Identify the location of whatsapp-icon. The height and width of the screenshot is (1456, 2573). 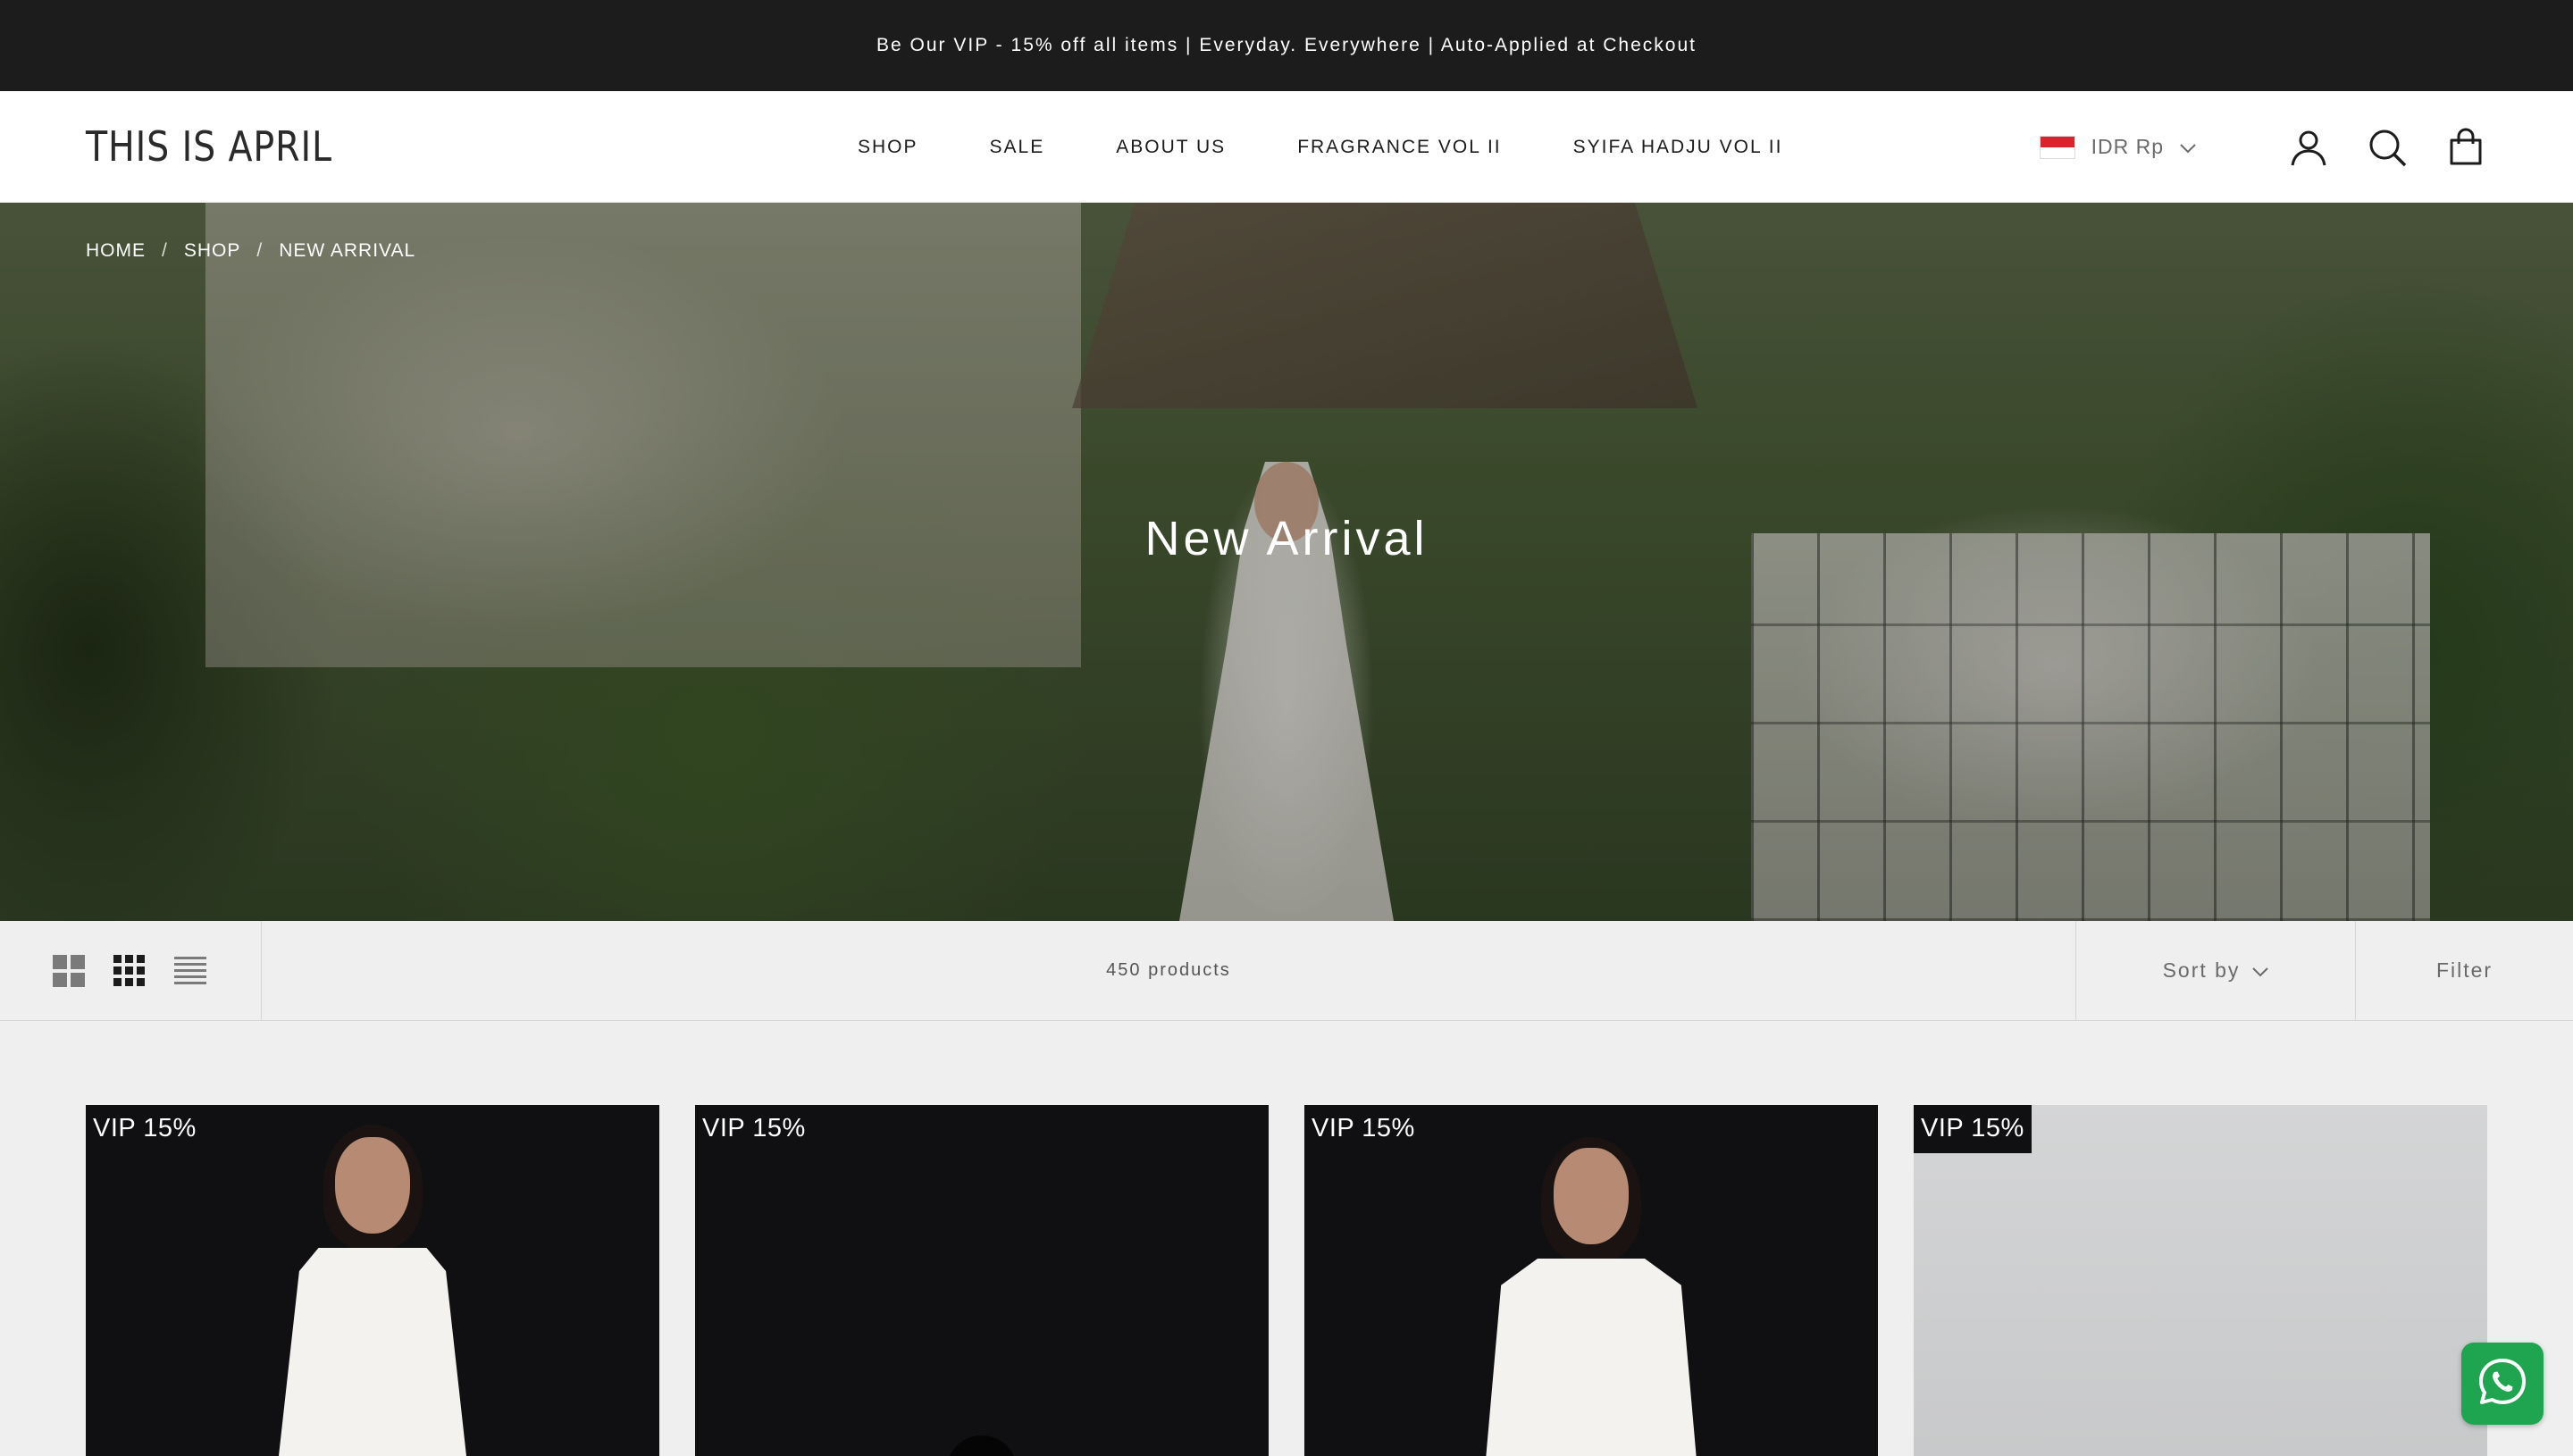
(2502, 1384).